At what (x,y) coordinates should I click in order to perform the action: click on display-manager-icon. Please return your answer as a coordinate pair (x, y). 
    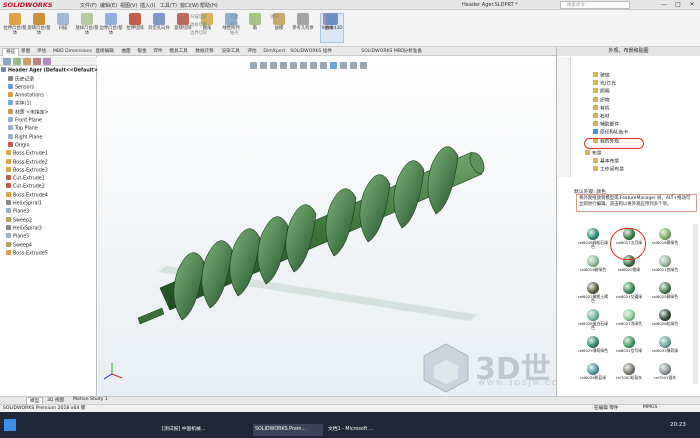
    Looking at the image, I should click on (47, 61).